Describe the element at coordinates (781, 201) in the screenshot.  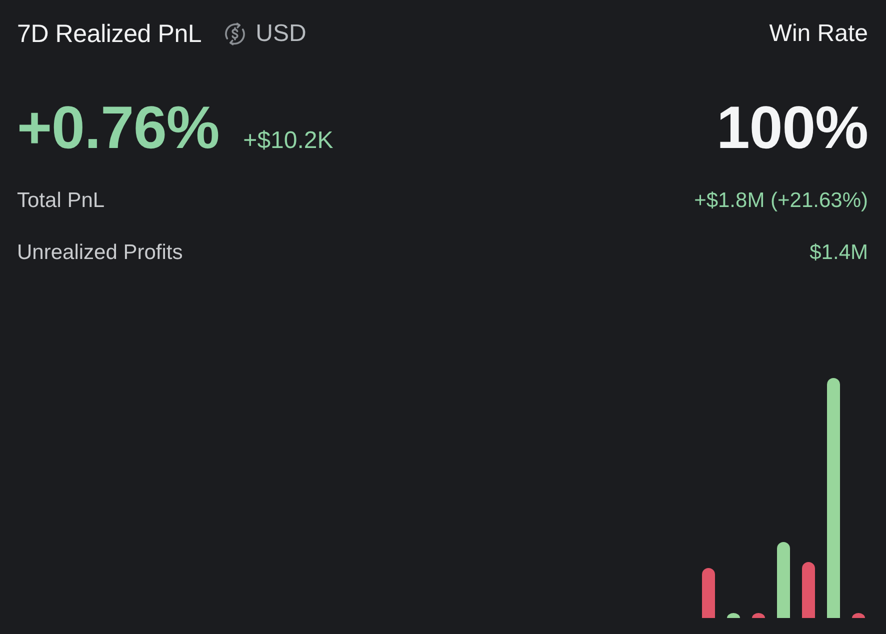
I see `stat-value: +$1.8M (+21.63%)` at that location.